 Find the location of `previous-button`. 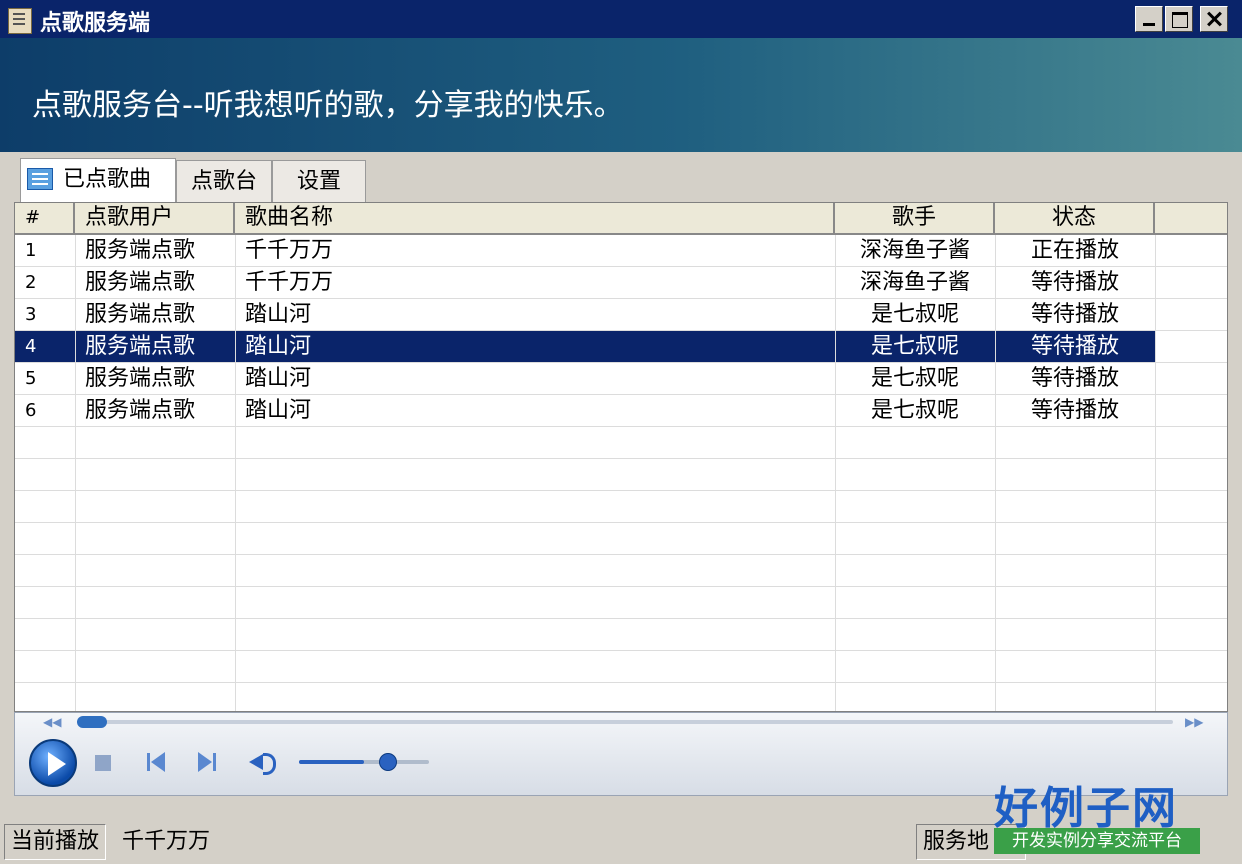

previous-button is located at coordinates (157, 762).